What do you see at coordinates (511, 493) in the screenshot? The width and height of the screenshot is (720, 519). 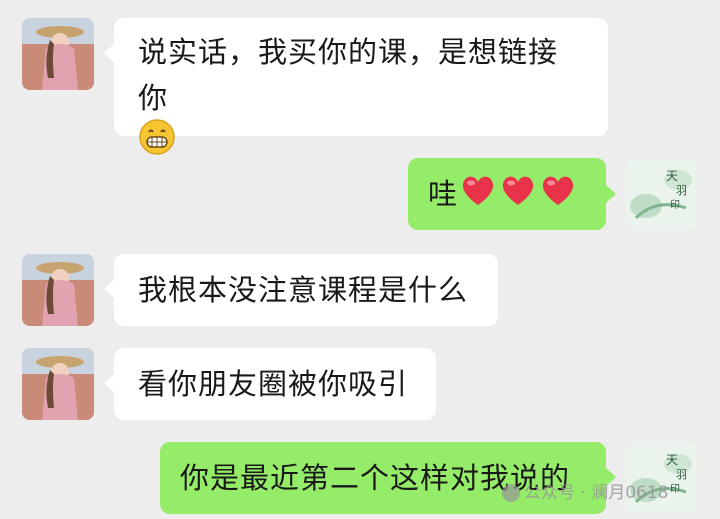 I see `wechat-icon` at bounding box center [511, 493].